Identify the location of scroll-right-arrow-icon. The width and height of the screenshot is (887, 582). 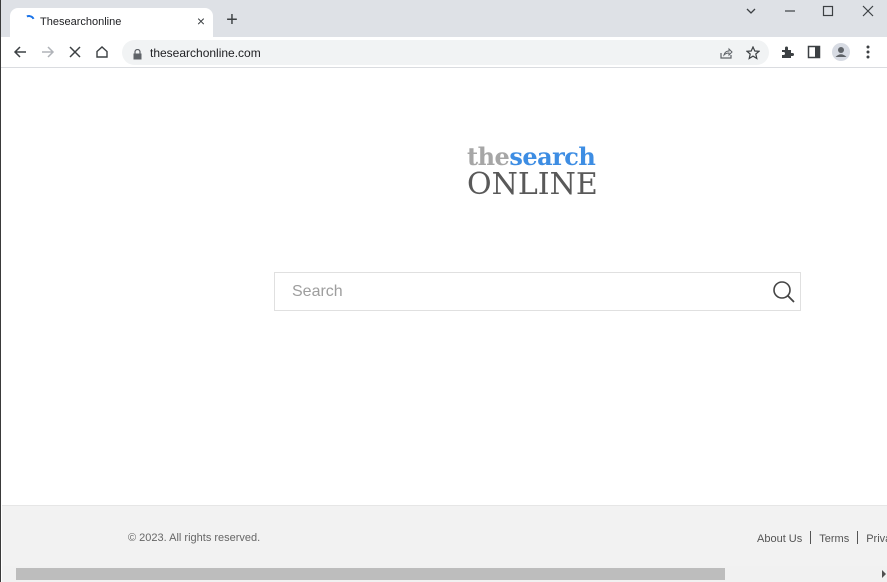
(884, 574).